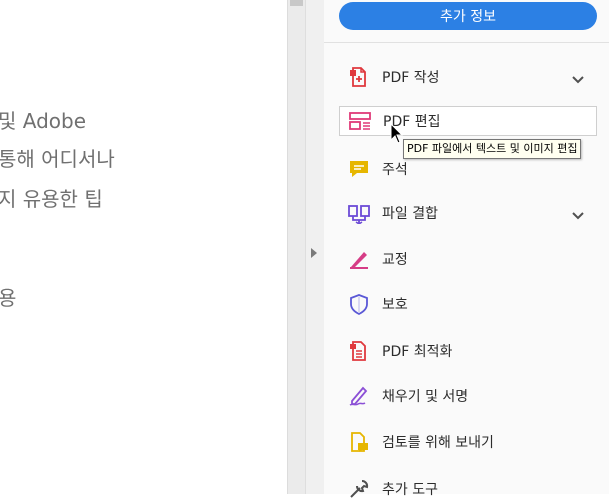  What do you see at coordinates (8, 298) in the screenshot?
I see `document-text-line: 용` at bounding box center [8, 298].